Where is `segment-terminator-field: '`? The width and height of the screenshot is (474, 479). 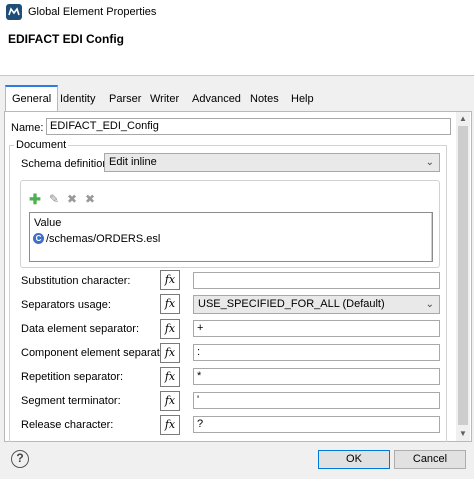 segment-terminator-field: ' is located at coordinates (316, 400).